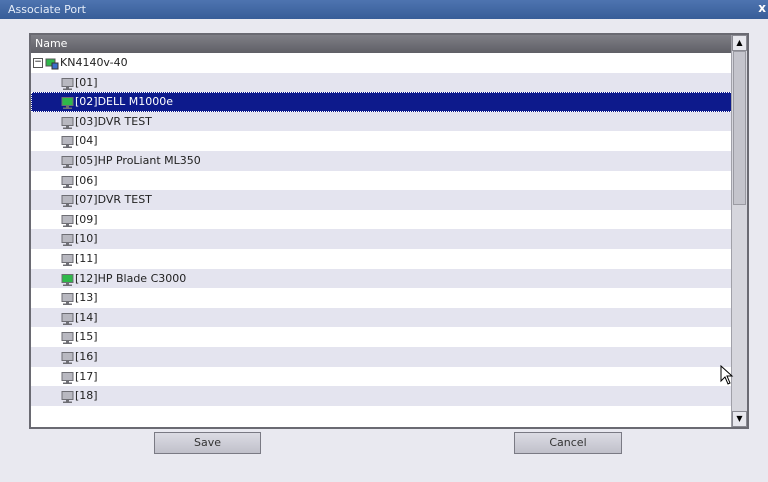  What do you see at coordinates (739, 43) in the screenshot?
I see `scroll-up-button: ▲` at bounding box center [739, 43].